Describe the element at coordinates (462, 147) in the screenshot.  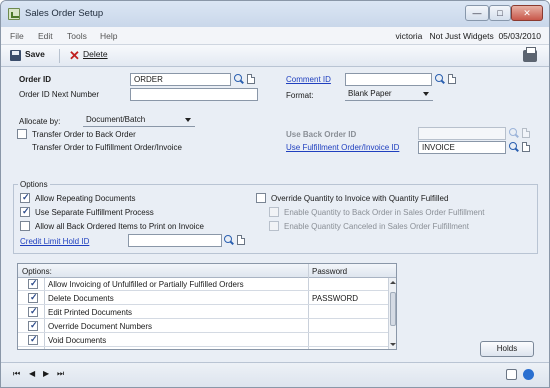
I see `fulfillment-id-field: INVOICE` at that location.